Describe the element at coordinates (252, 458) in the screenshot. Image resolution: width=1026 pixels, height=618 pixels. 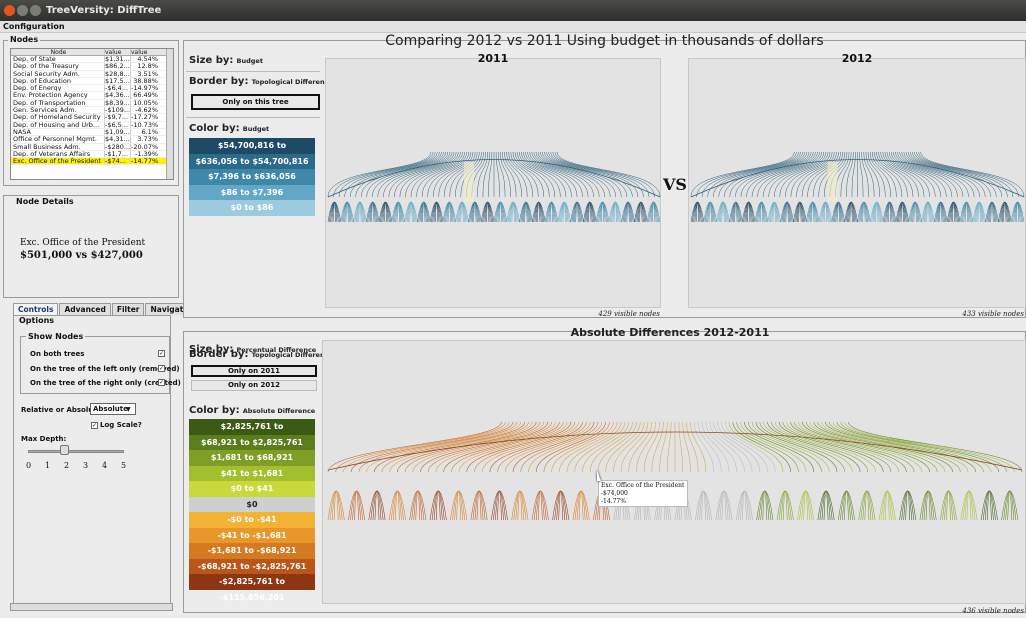
I see `legend-item: $1,681 to $68,921` at that location.